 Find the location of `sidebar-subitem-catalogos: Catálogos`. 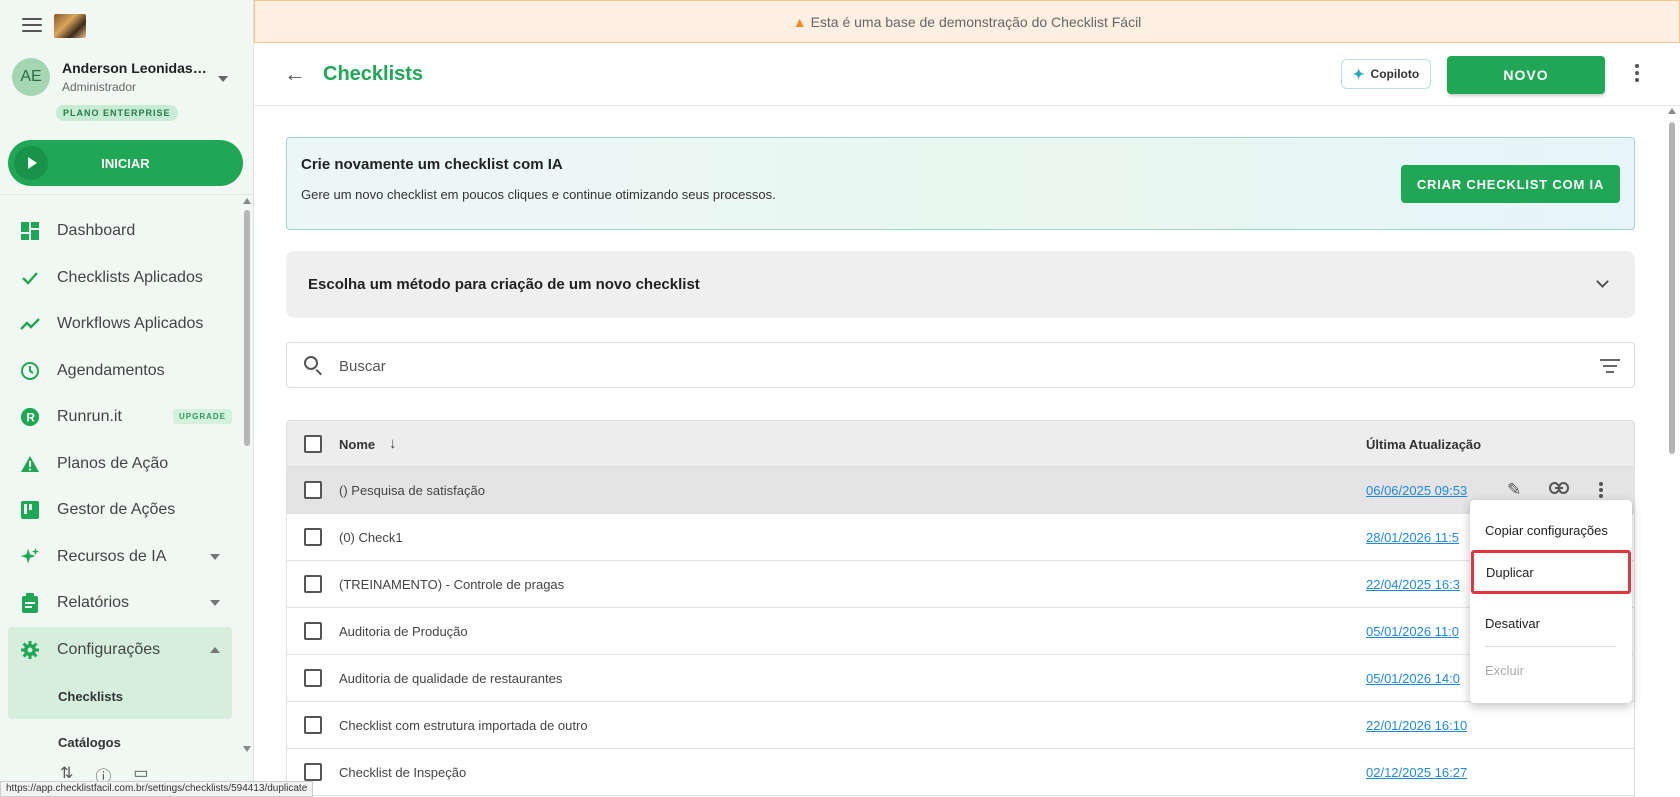

sidebar-subitem-catalogos: Catálogos is located at coordinates (120, 742).